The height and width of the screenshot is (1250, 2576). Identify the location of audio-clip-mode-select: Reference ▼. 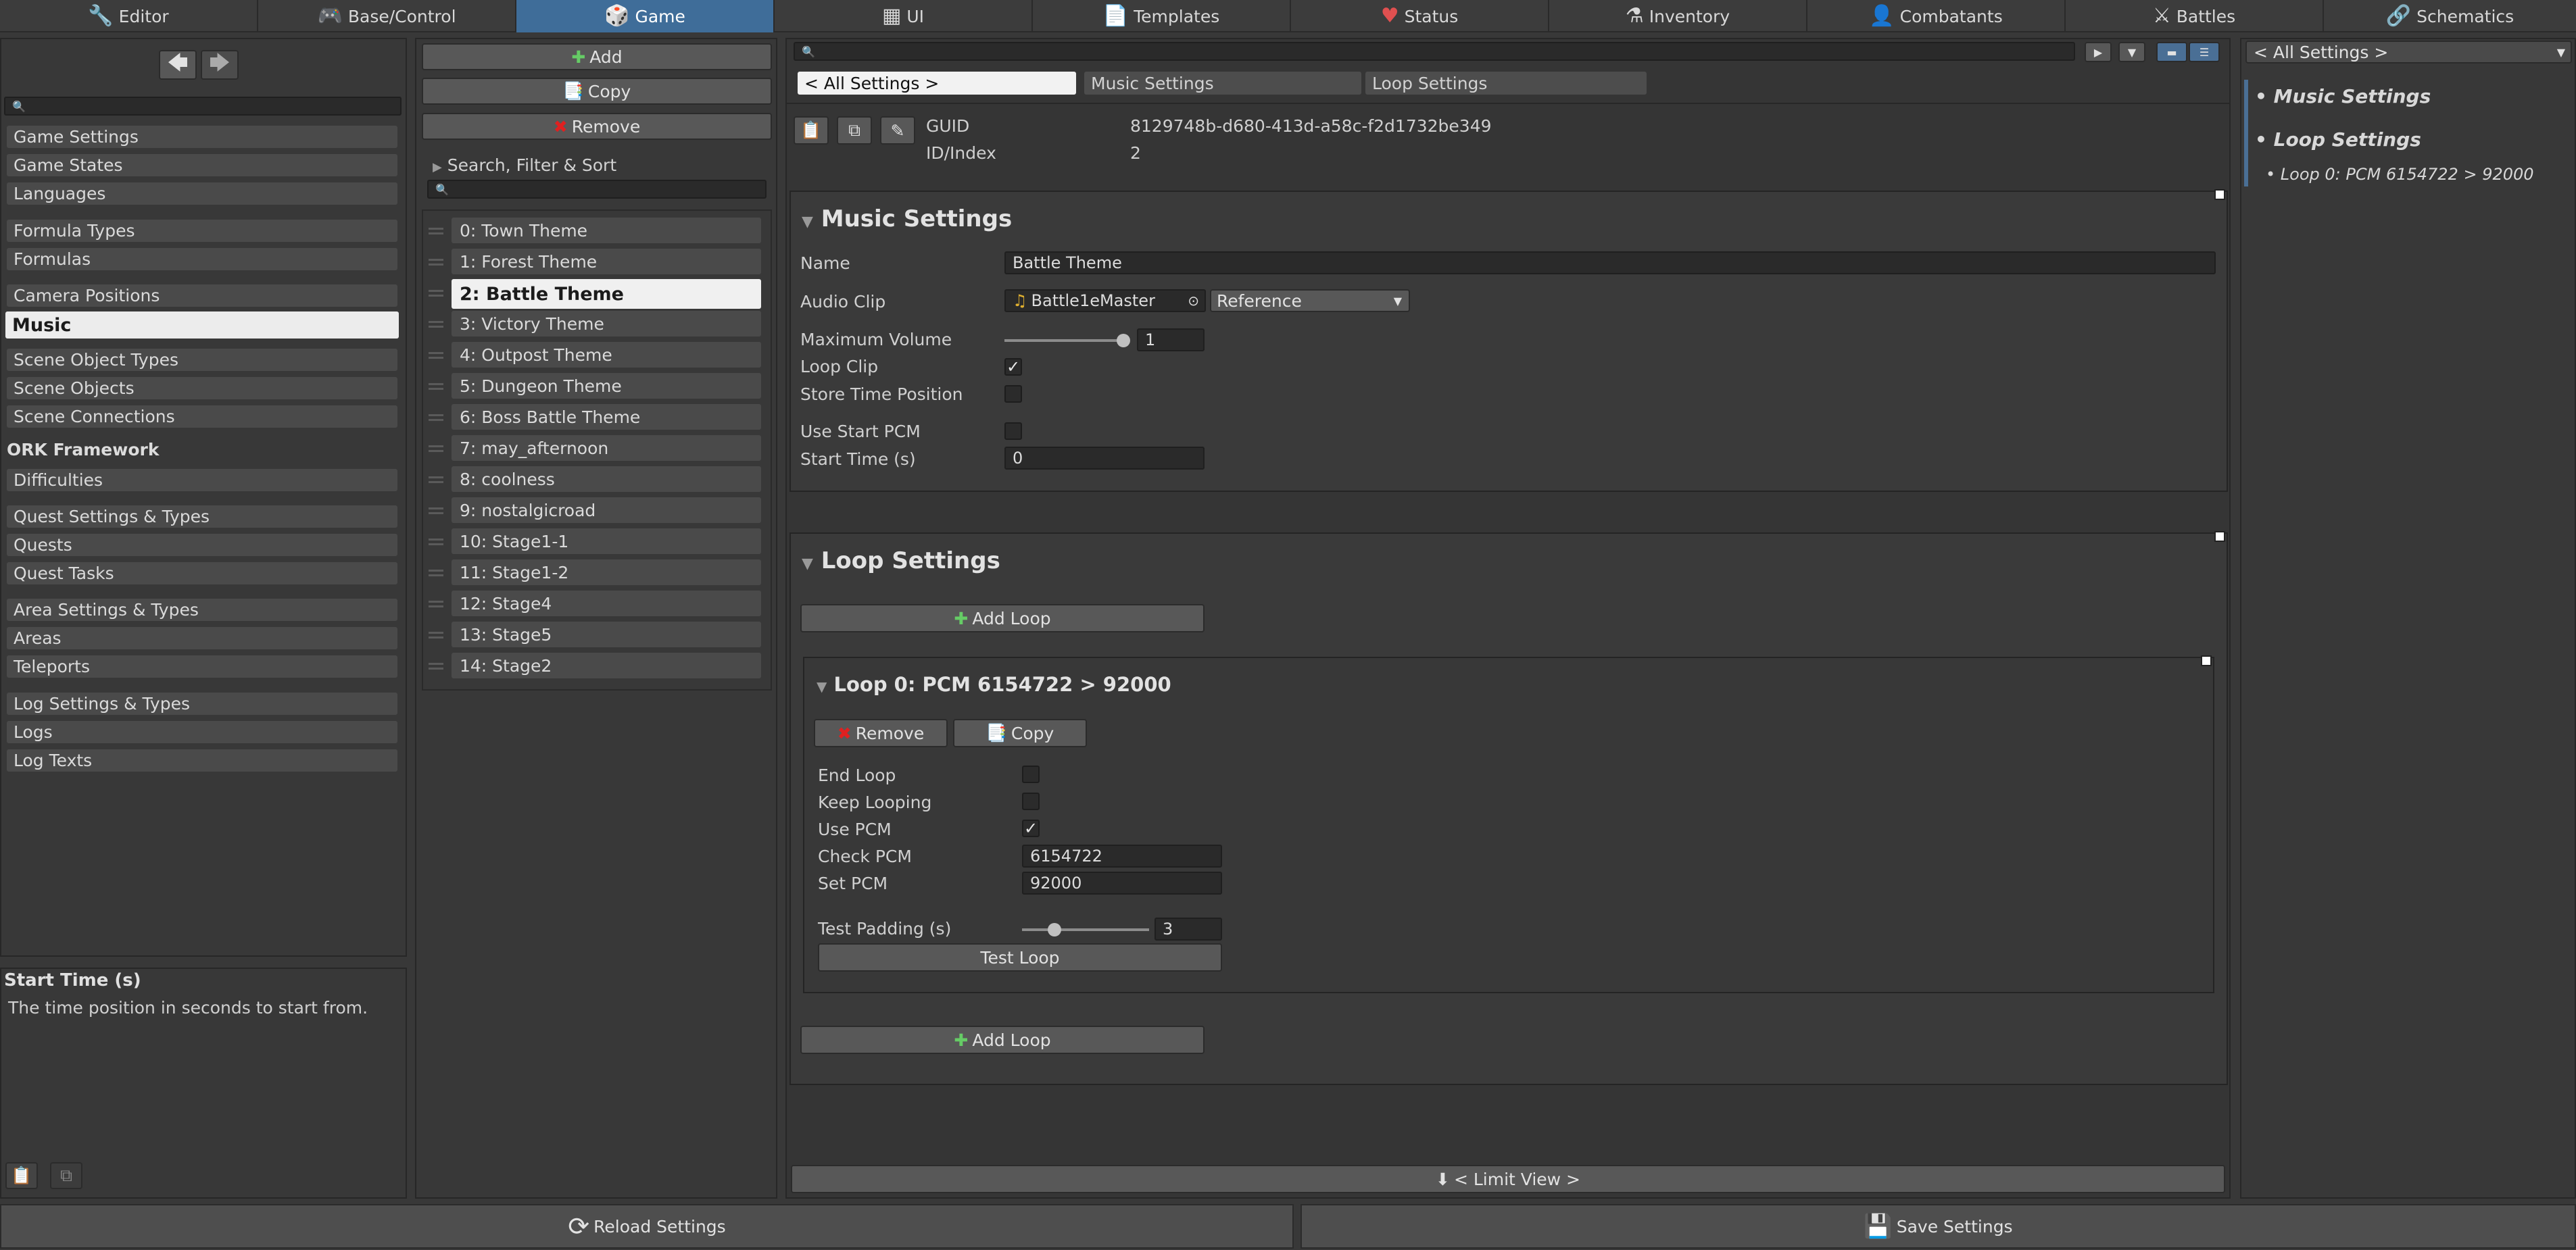
(1310, 300).